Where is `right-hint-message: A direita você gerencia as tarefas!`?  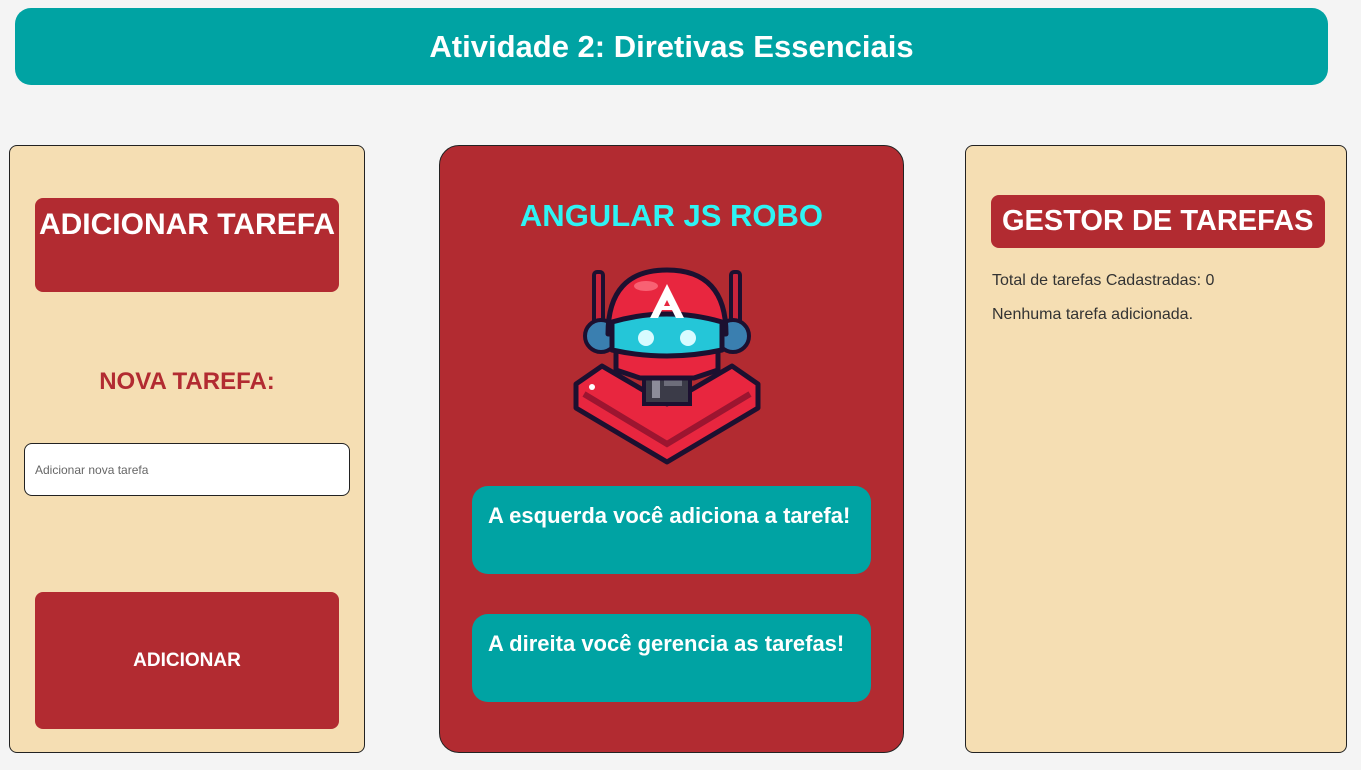
right-hint-message: A direita você gerencia as tarefas! is located at coordinates (671, 658).